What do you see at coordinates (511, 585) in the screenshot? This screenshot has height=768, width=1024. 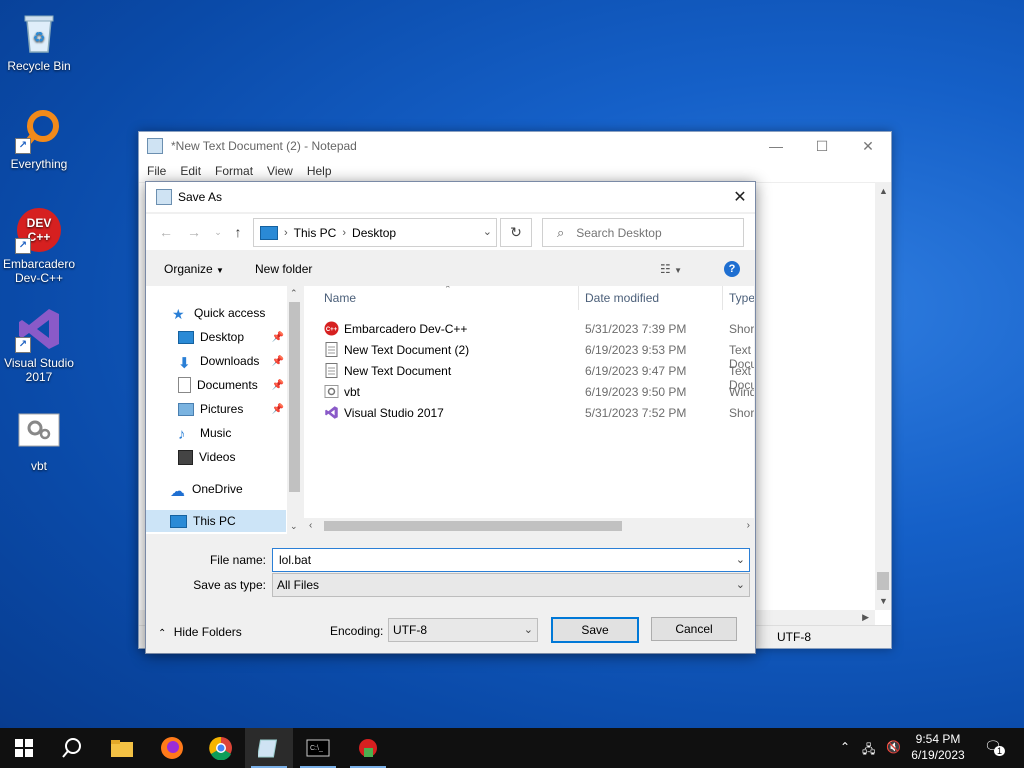 I see `save-type-select: All Files ⌄` at bounding box center [511, 585].